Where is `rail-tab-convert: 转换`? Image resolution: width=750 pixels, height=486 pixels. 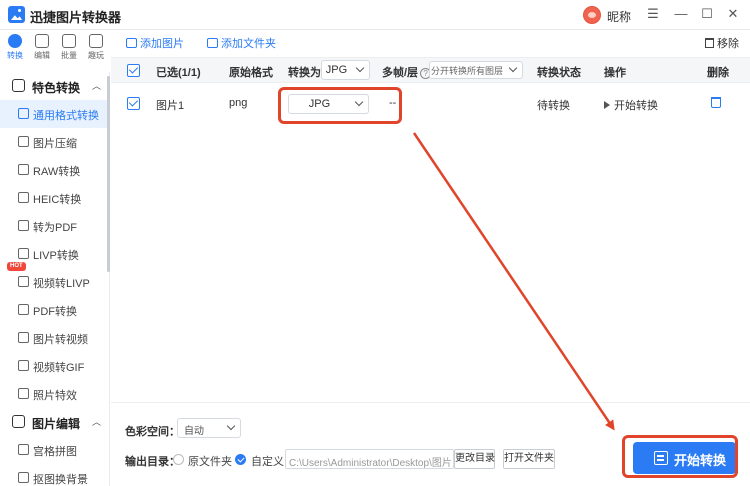 rail-tab-convert: 转换 is located at coordinates (15, 47).